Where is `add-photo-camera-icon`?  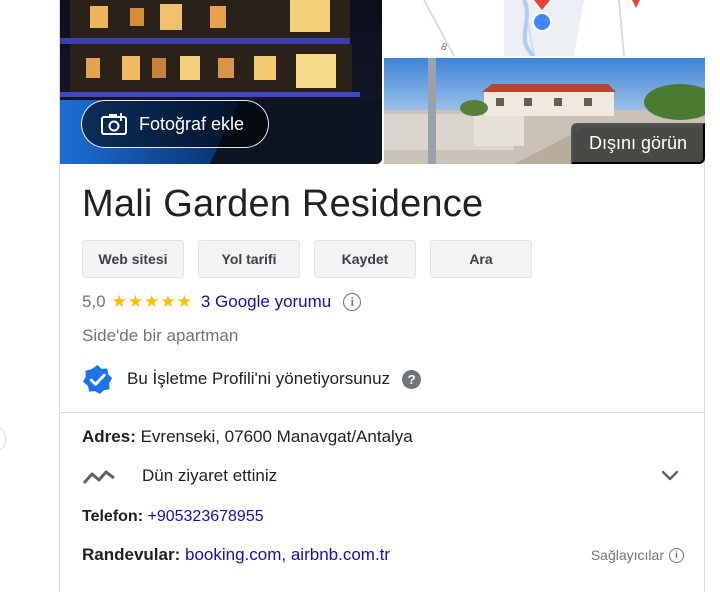
add-photo-camera-icon is located at coordinates (114, 124).